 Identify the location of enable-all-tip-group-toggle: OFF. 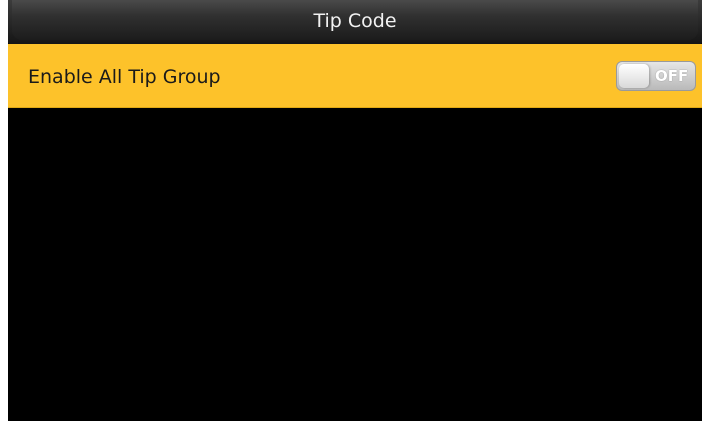
(656, 76).